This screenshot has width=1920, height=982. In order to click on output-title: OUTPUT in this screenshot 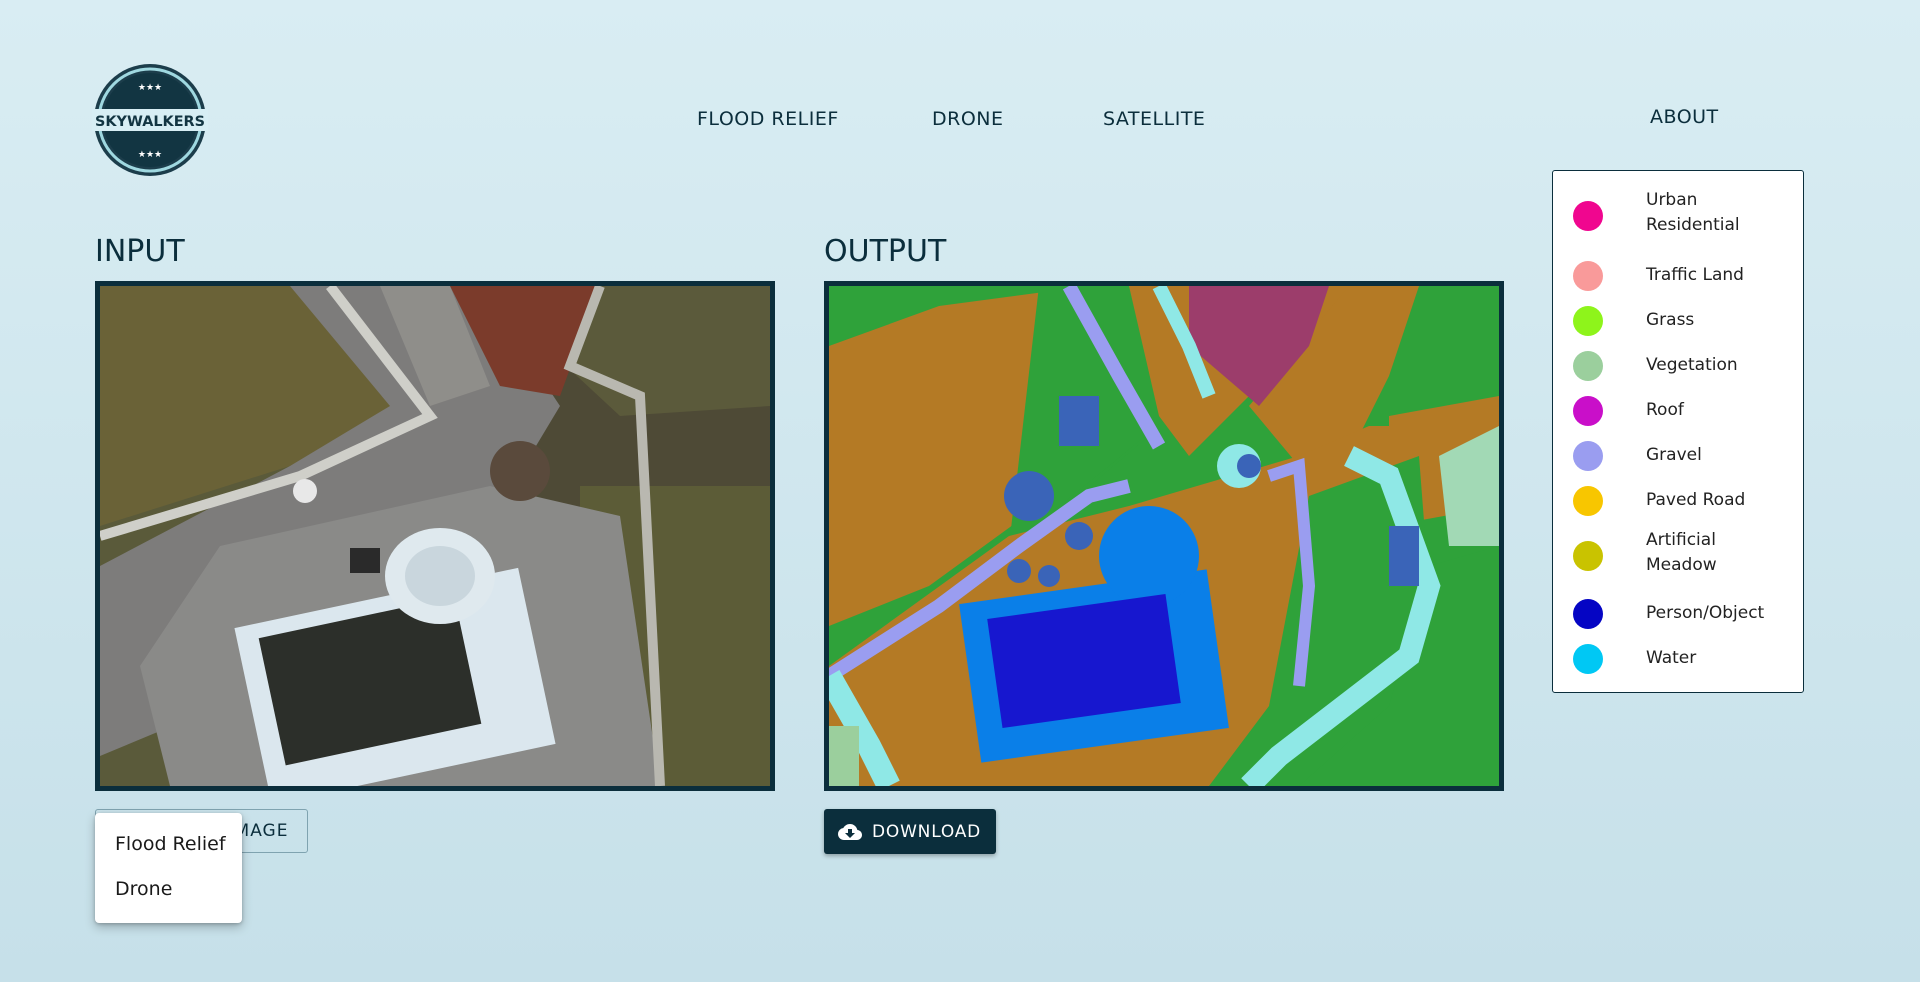, I will do `click(885, 251)`.